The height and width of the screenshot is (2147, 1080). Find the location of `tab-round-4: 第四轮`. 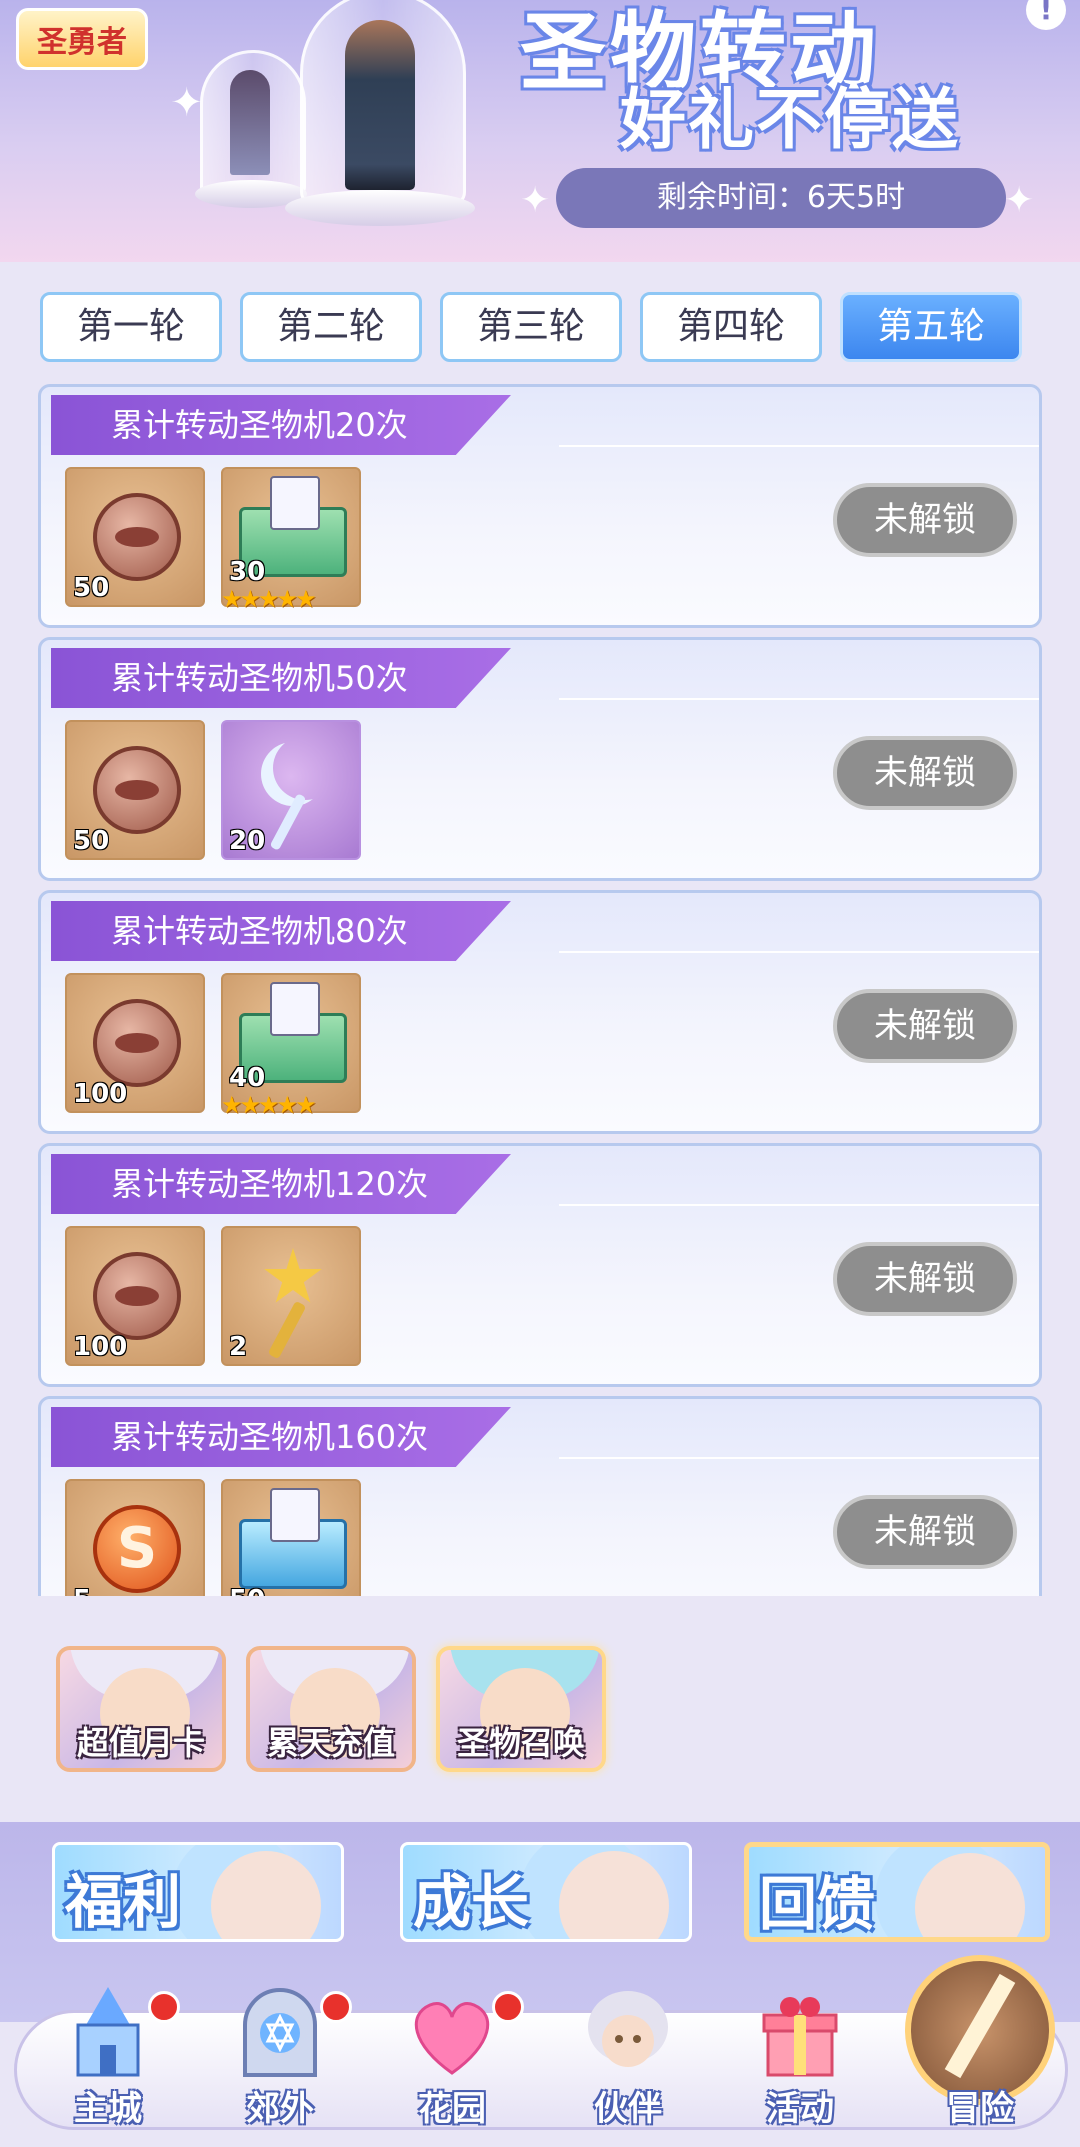

tab-round-4: 第四轮 is located at coordinates (731, 327).